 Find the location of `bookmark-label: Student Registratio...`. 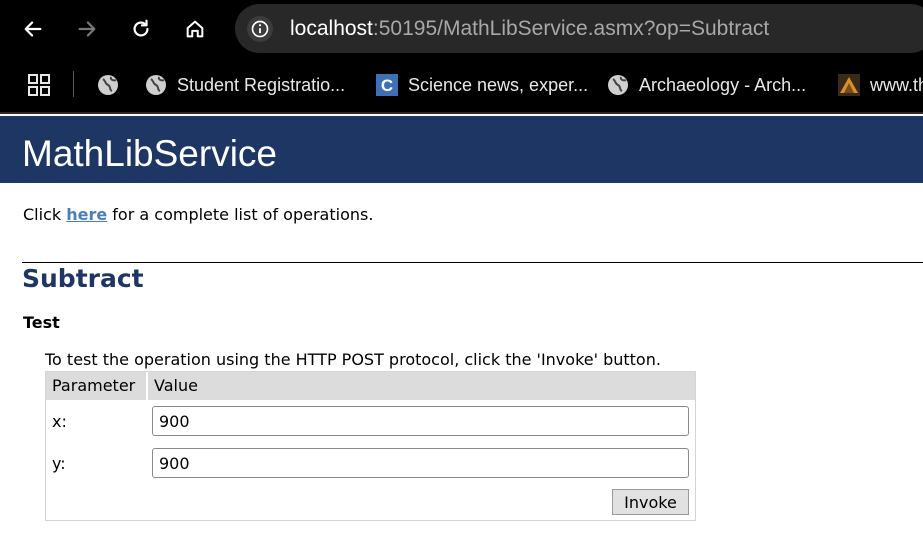

bookmark-label: Student Registratio... is located at coordinates (261, 84).